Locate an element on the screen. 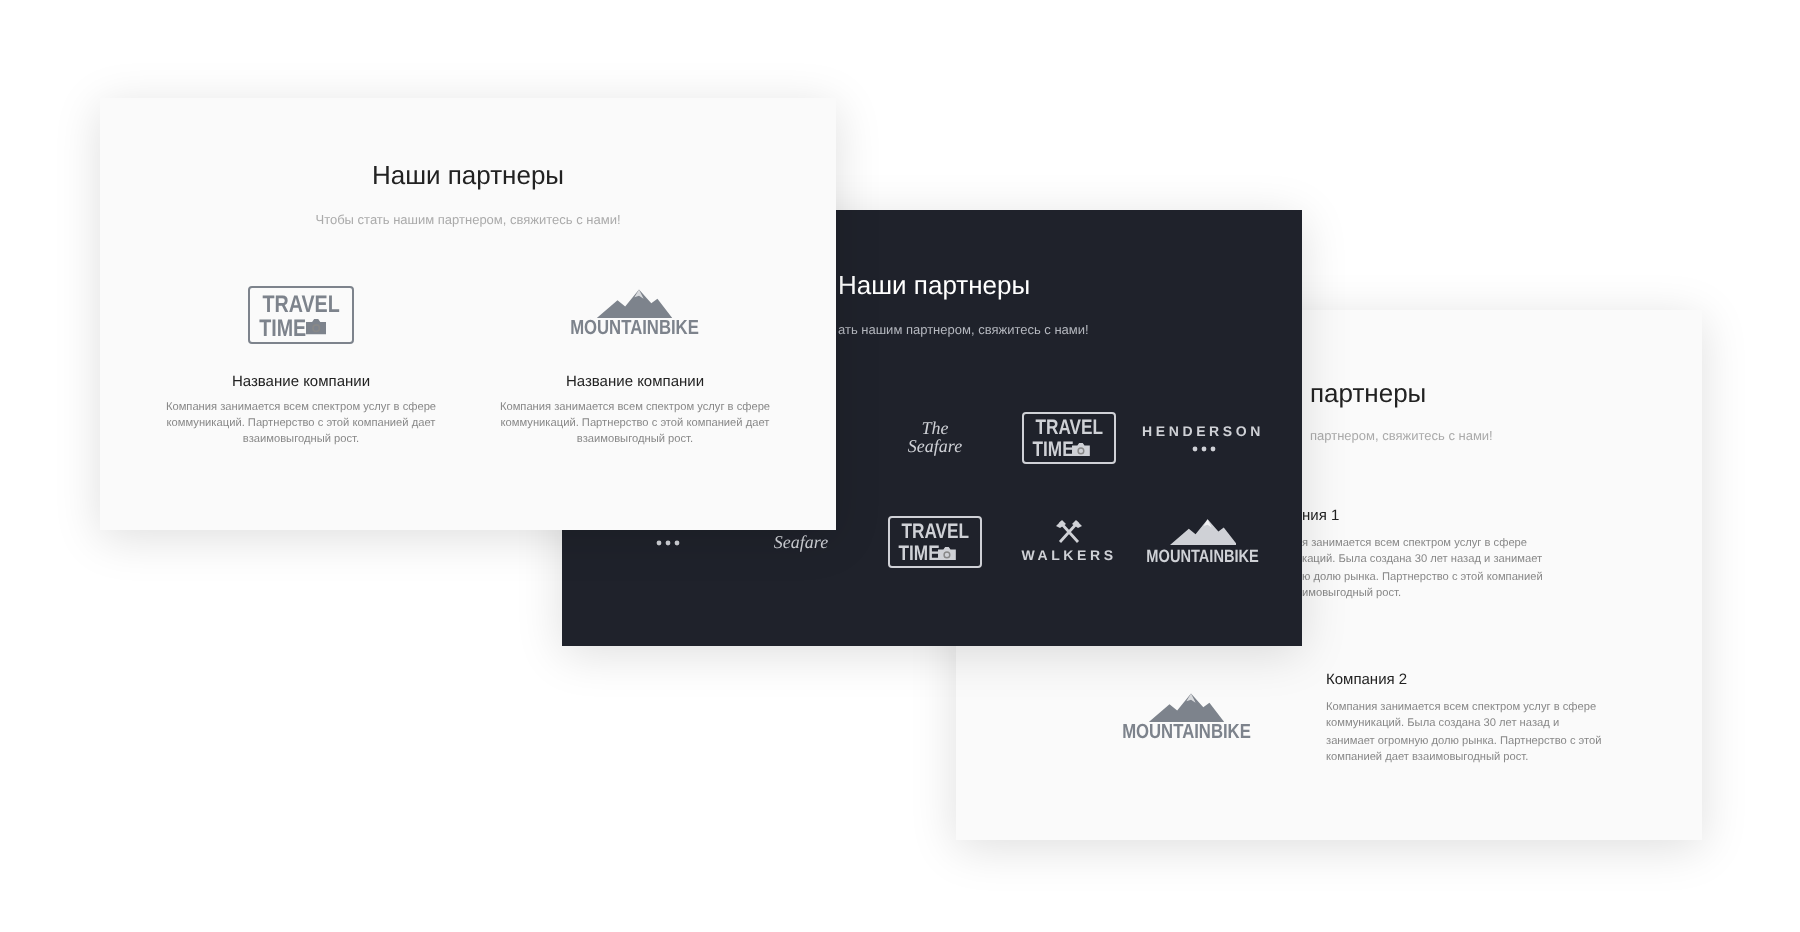 The image size is (1800, 932). section-title: партнеры is located at coordinates (1369, 393).